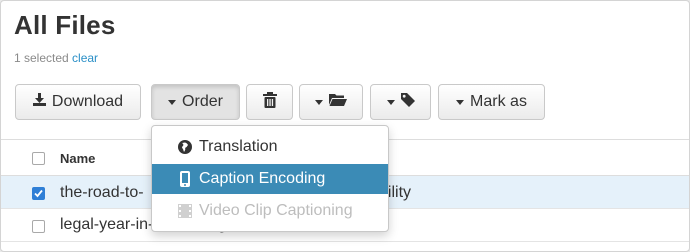  I want to click on file-name: the-road-to-, so click(102, 193).